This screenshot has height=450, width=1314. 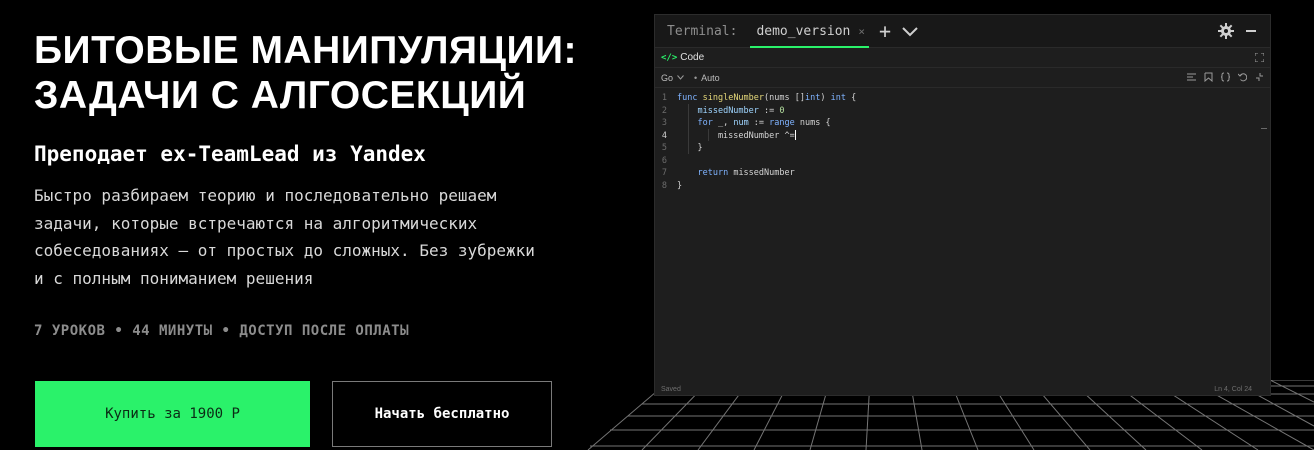 I want to click on code-line: 2 missedNumber := 0, so click(x=723, y=110).